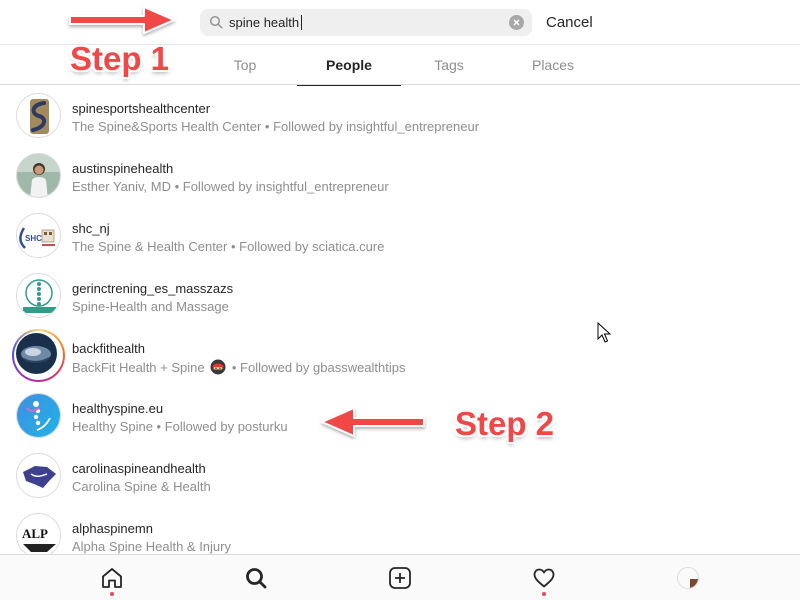 The height and width of the screenshot is (600, 800). Describe the element at coordinates (245, 65) in the screenshot. I see `tab-top: Top` at that location.